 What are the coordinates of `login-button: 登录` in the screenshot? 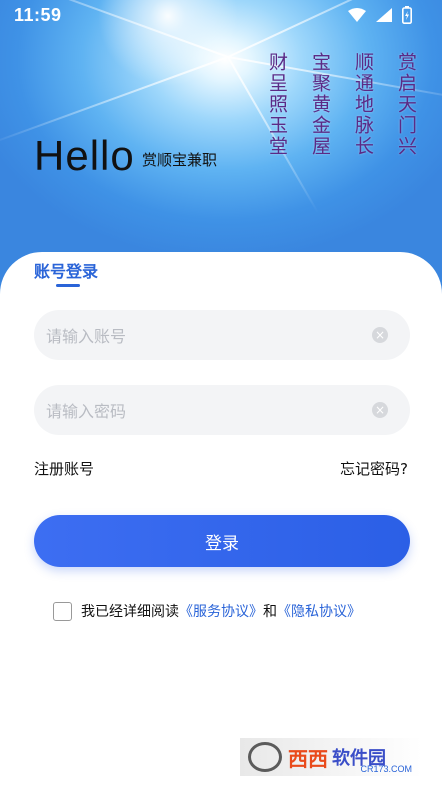 It's located at (222, 541).